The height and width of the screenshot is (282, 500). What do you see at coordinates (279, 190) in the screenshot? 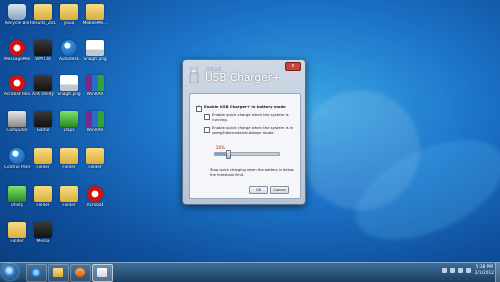
I see `cancel-button: Cancel` at bounding box center [279, 190].